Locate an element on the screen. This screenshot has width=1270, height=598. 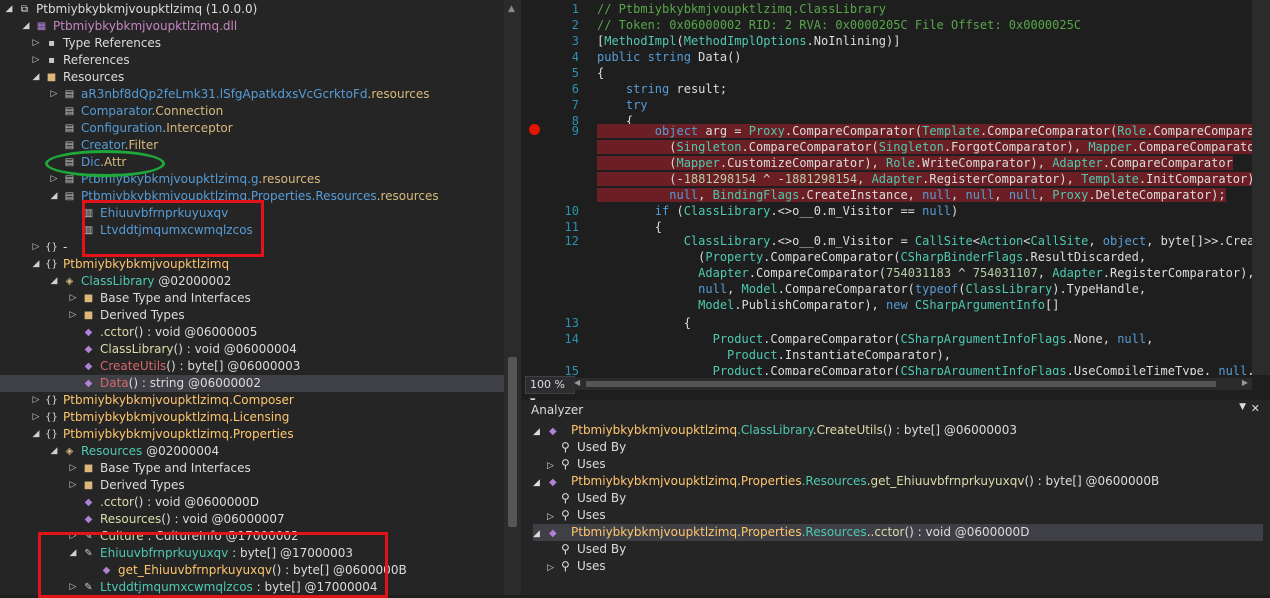
resource-icon: ▤ is located at coordinates (69, 196).